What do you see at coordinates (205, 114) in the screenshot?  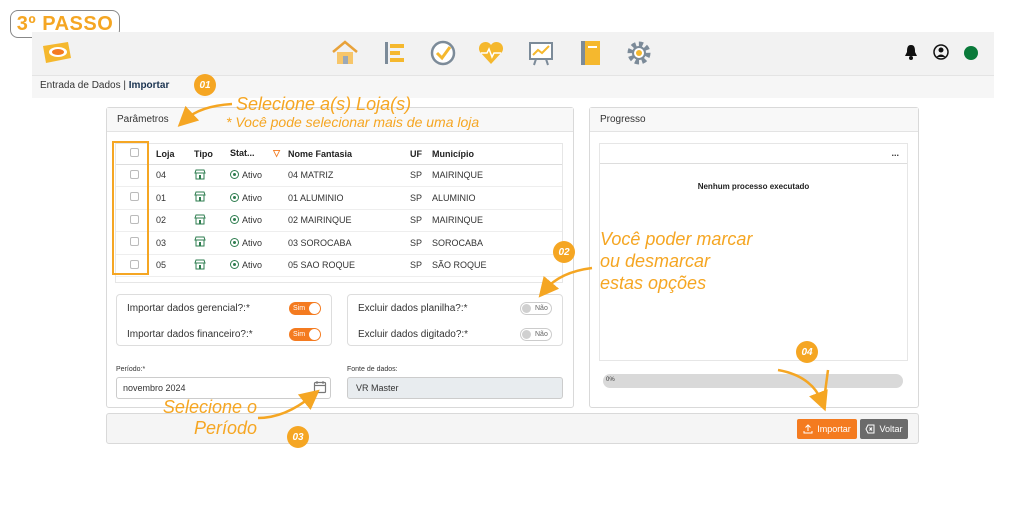 I see `arrow-to-store-column` at bounding box center [205, 114].